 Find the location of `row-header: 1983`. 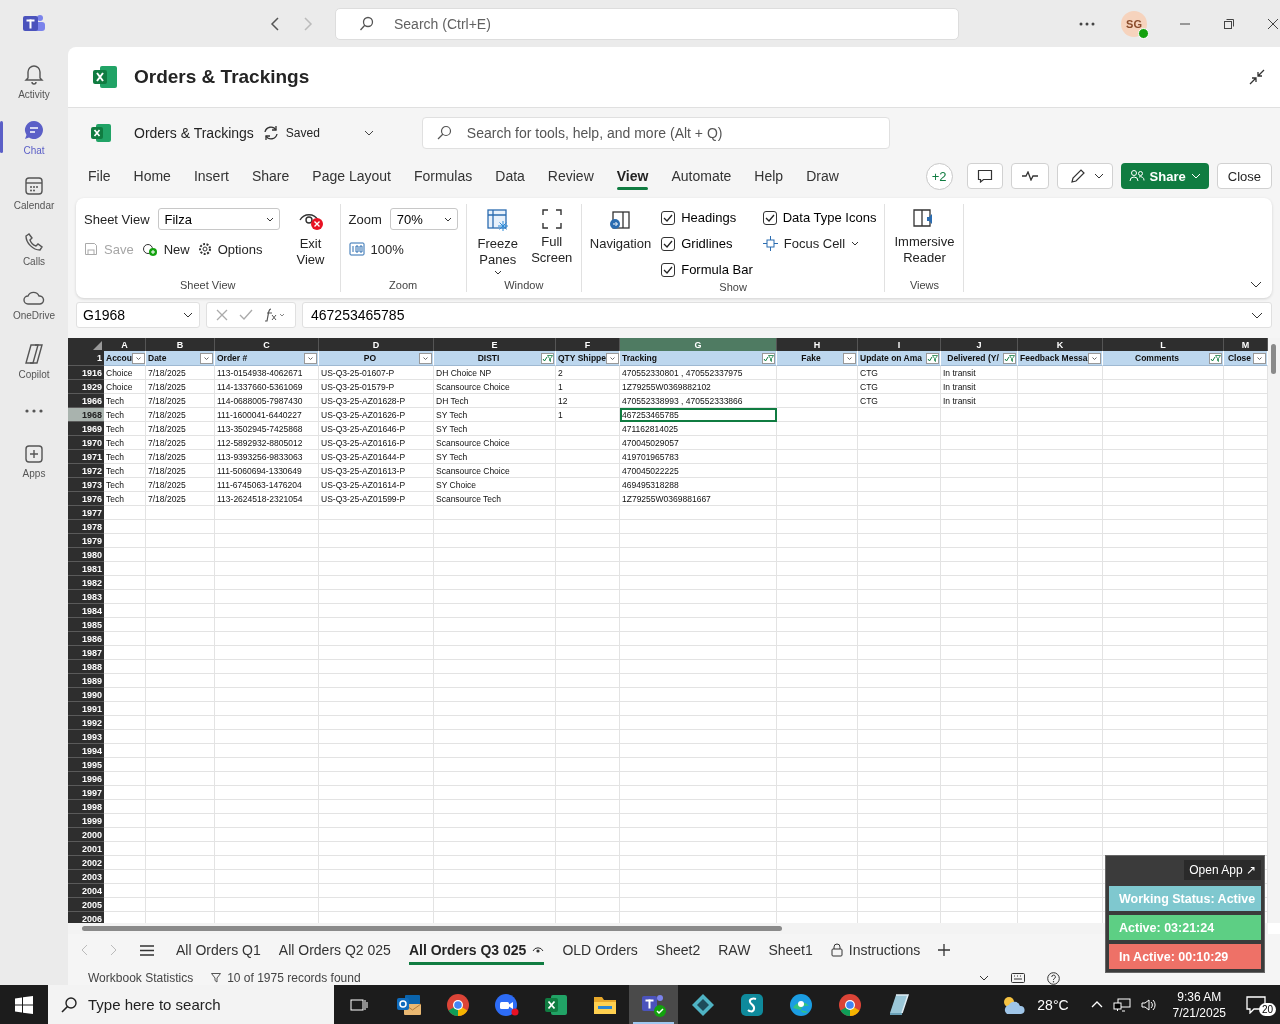

row-header: 1983 is located at coordinates (86, 597).